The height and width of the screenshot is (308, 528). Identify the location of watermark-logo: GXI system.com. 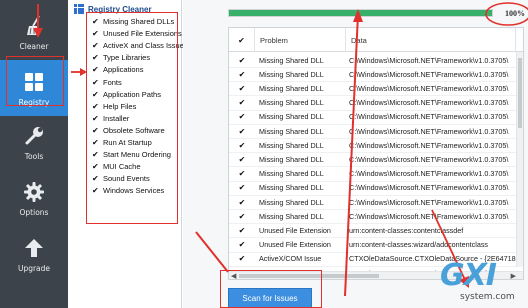
(484, 283).